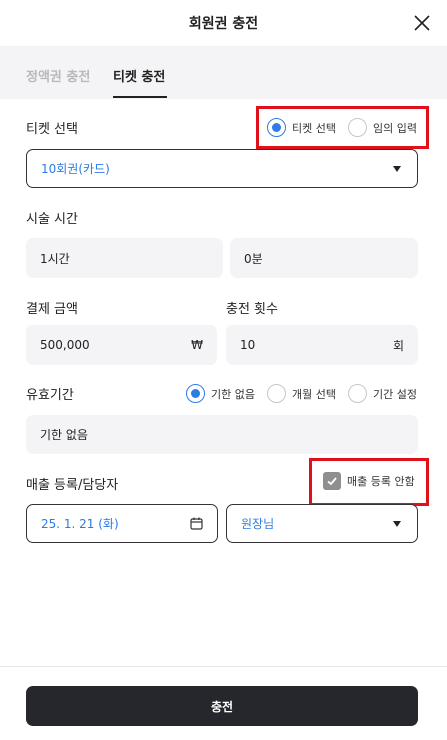 The image size is (447, 740). I want to click on close-button, so click(422, 23).